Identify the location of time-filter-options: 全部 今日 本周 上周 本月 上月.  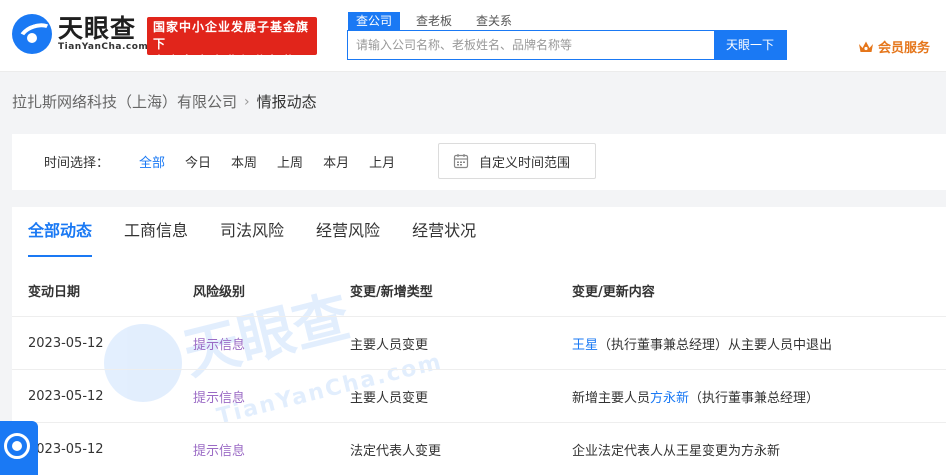
(277, 161).